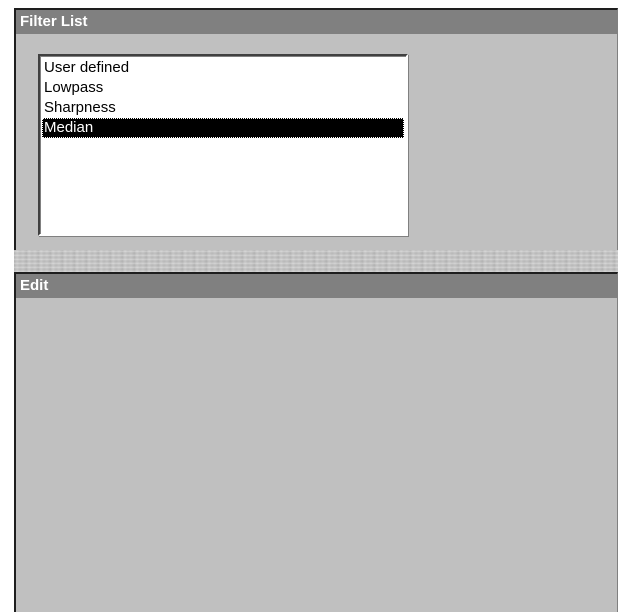  Describe the element at coordinates (316, 261) in the screenshot. I see `panel-splitter` at that location.